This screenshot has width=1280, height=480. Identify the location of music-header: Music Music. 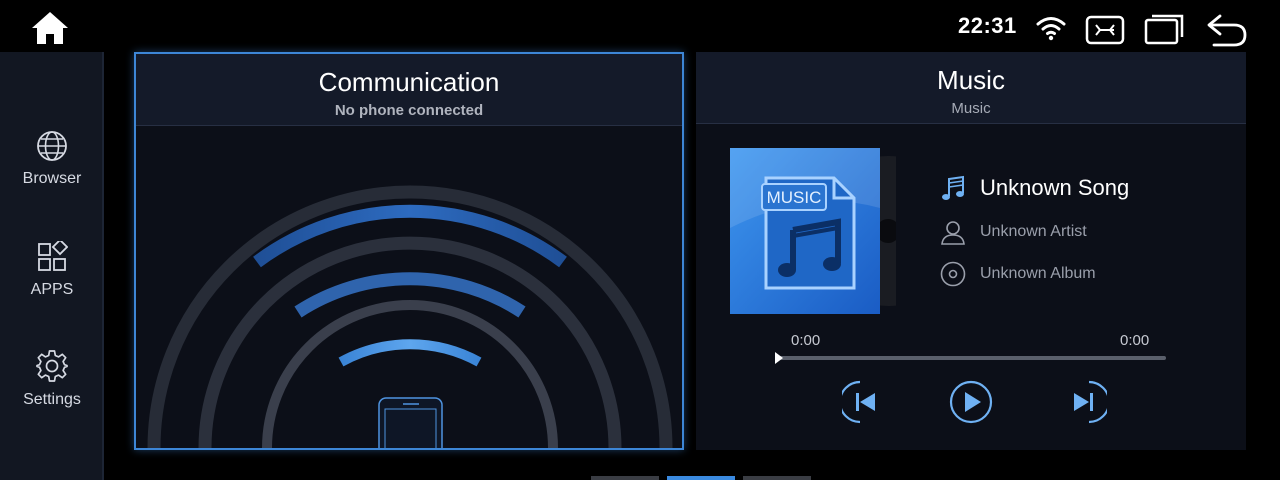
(971, 88).